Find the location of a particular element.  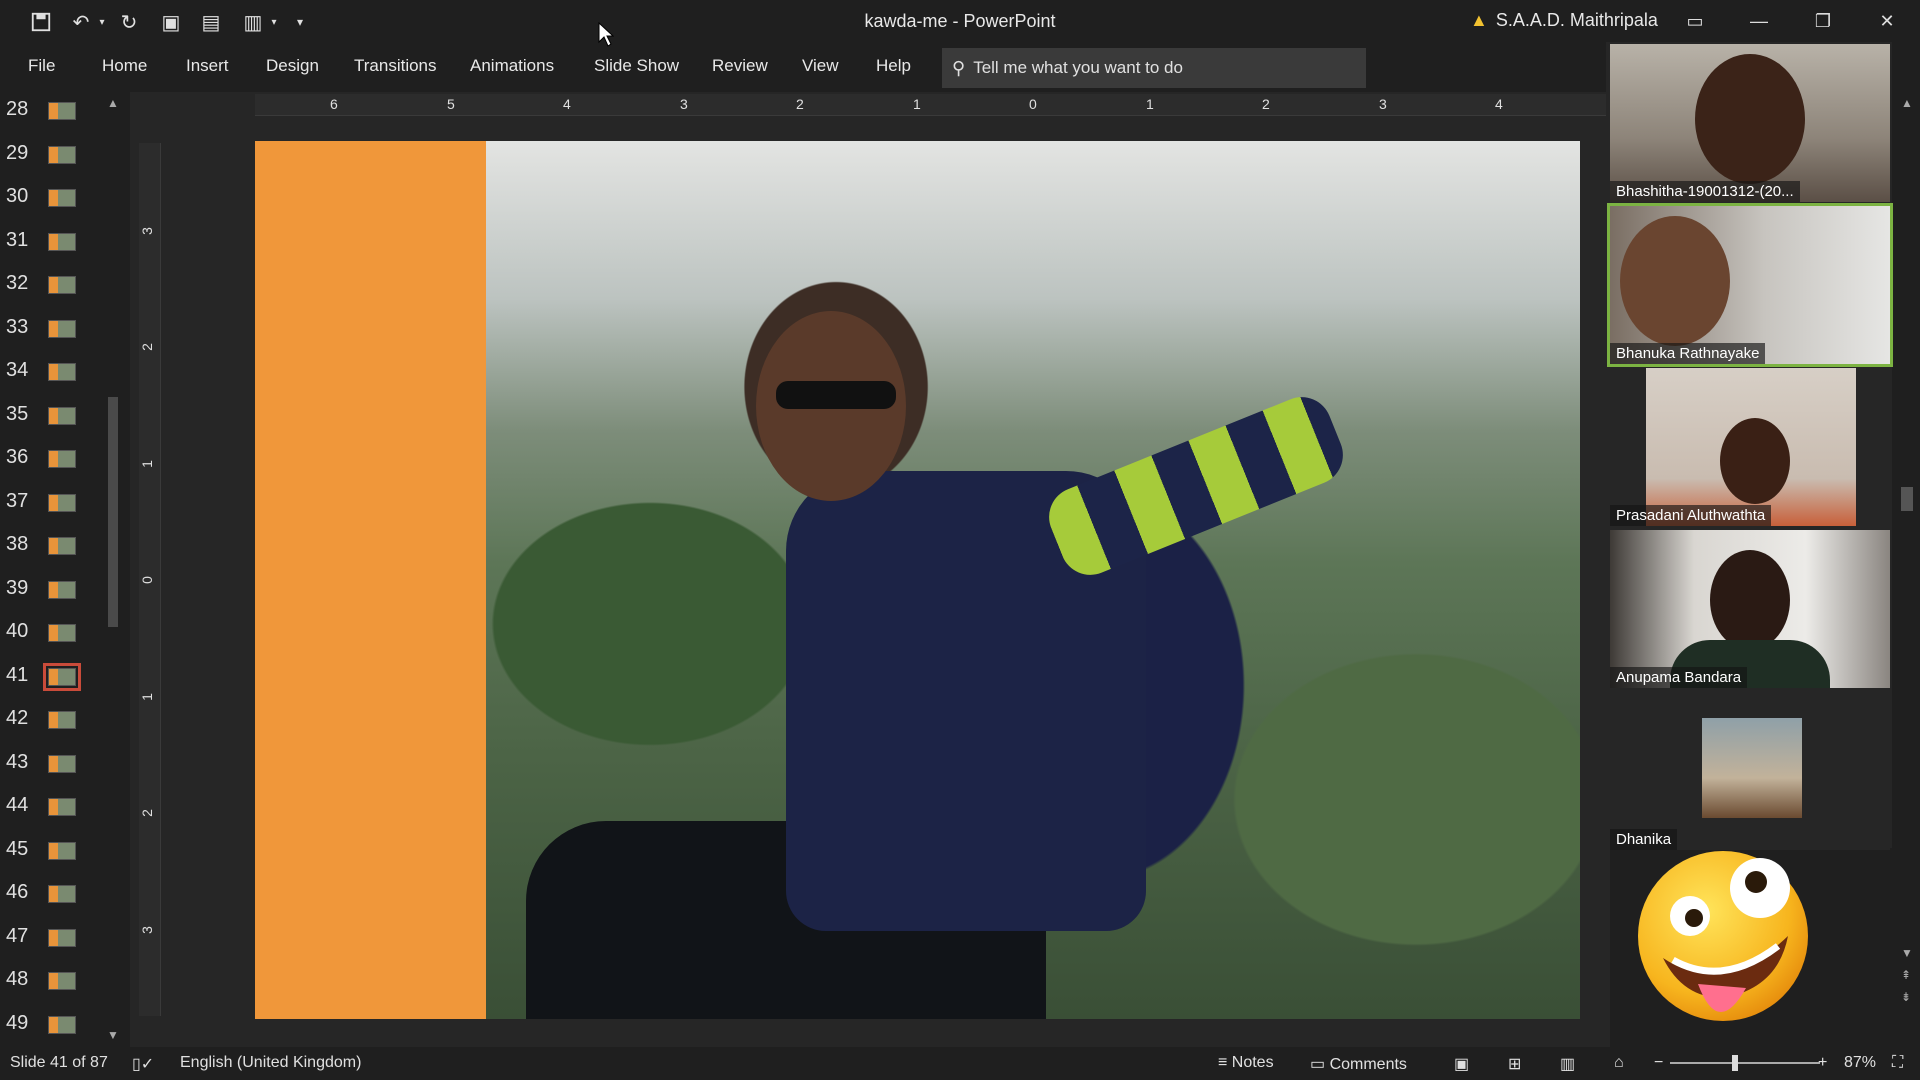

new-slide-icon: ▥ is located at coordinates (253, 22).